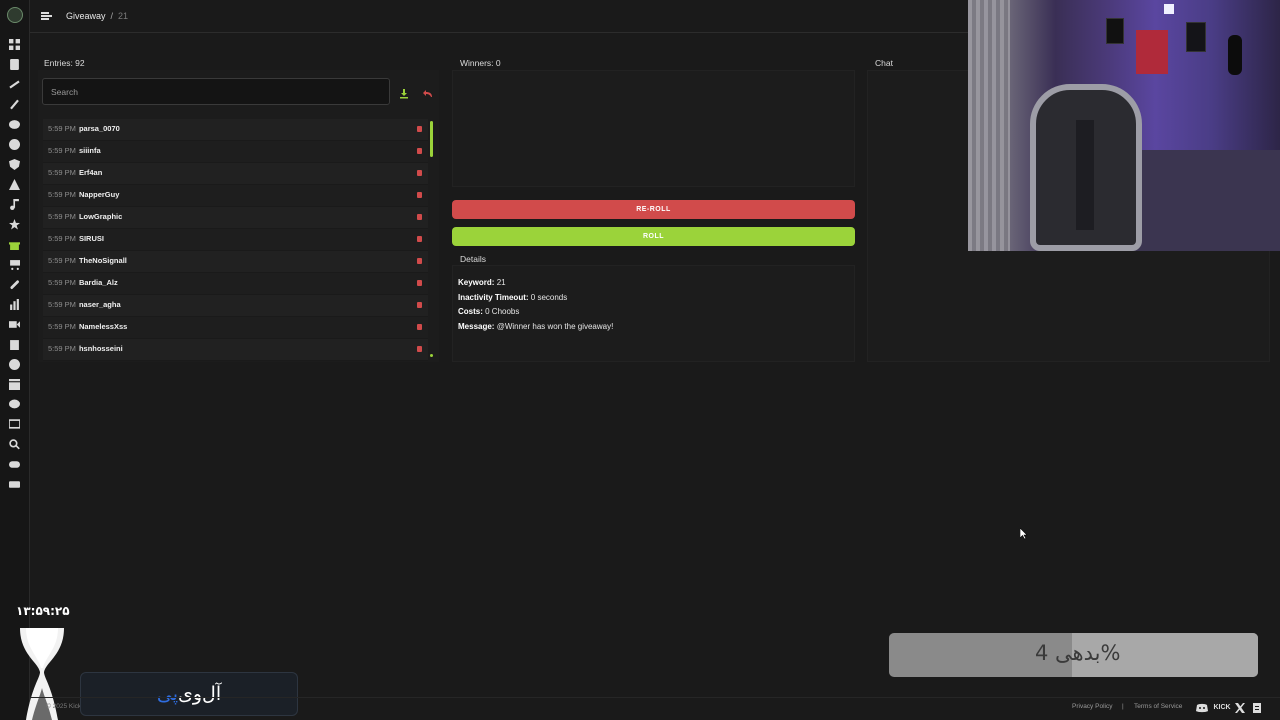  What do you see at coordinates (14, 324) in the screenshot?
I see `video-icon` at bounding box center [14, 324].